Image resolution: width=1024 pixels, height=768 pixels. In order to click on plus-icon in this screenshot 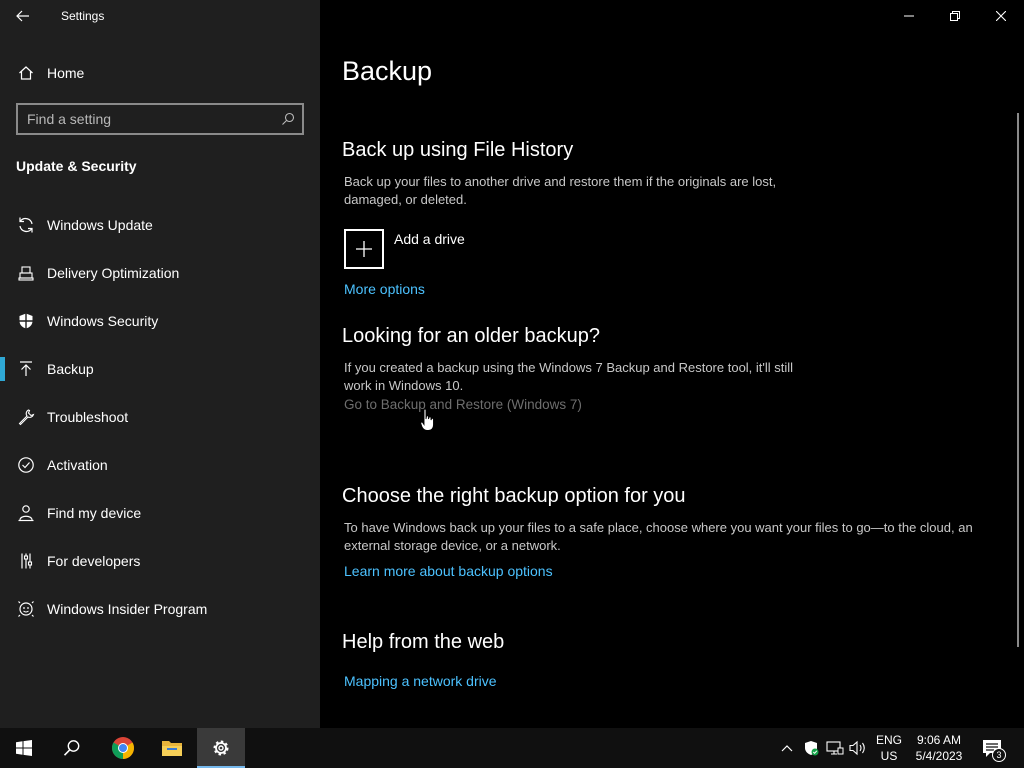, I will do `click(364, 249)`.